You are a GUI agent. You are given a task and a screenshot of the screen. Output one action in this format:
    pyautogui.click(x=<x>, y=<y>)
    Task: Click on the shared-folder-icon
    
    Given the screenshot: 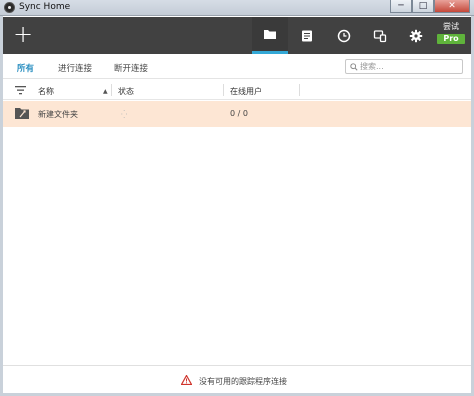 What is the action you would take?
    pyautogui.click(x=22, y=113)
    